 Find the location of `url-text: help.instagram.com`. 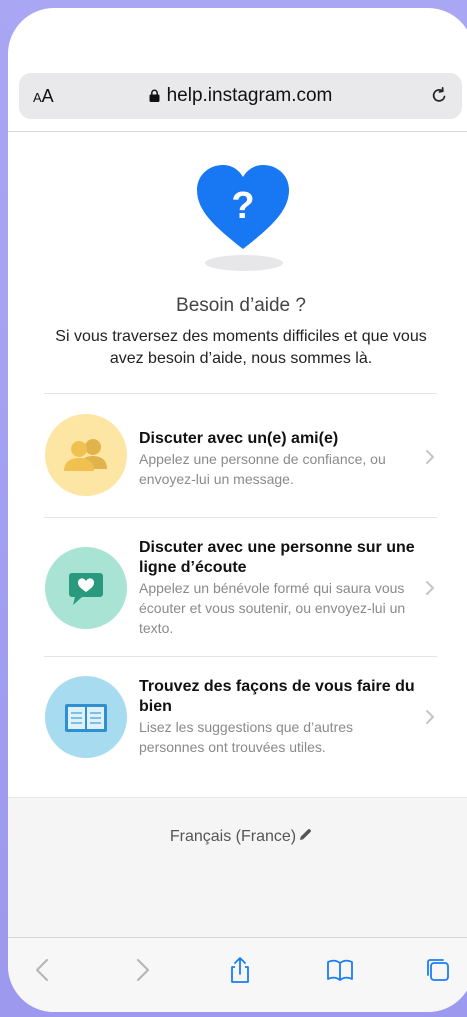

url-text: help.instagram.com is located at coordinates (249, 95).